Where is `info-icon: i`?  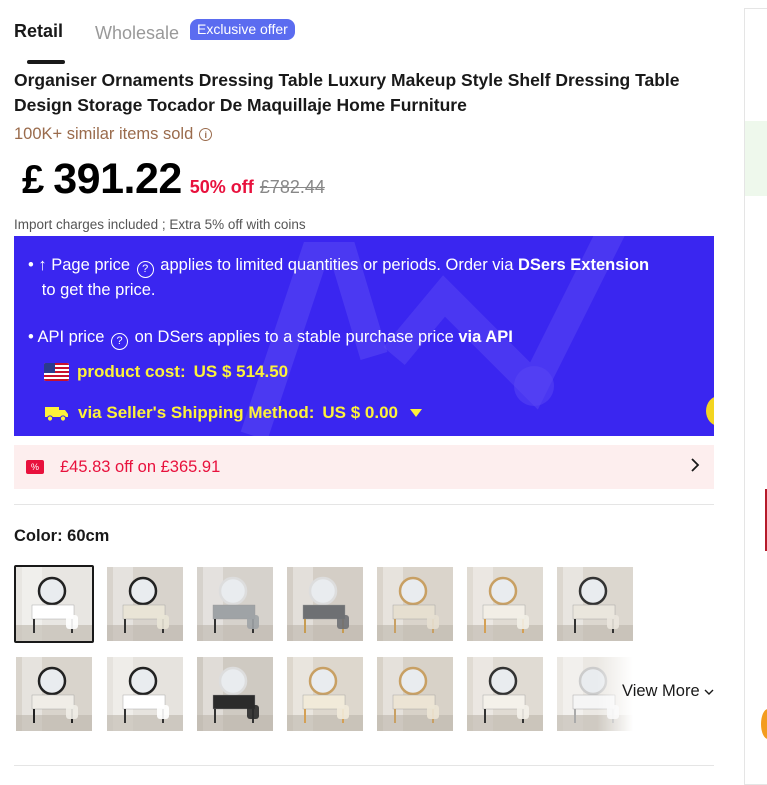
info-icon: i is located at coordinates (206, 134).